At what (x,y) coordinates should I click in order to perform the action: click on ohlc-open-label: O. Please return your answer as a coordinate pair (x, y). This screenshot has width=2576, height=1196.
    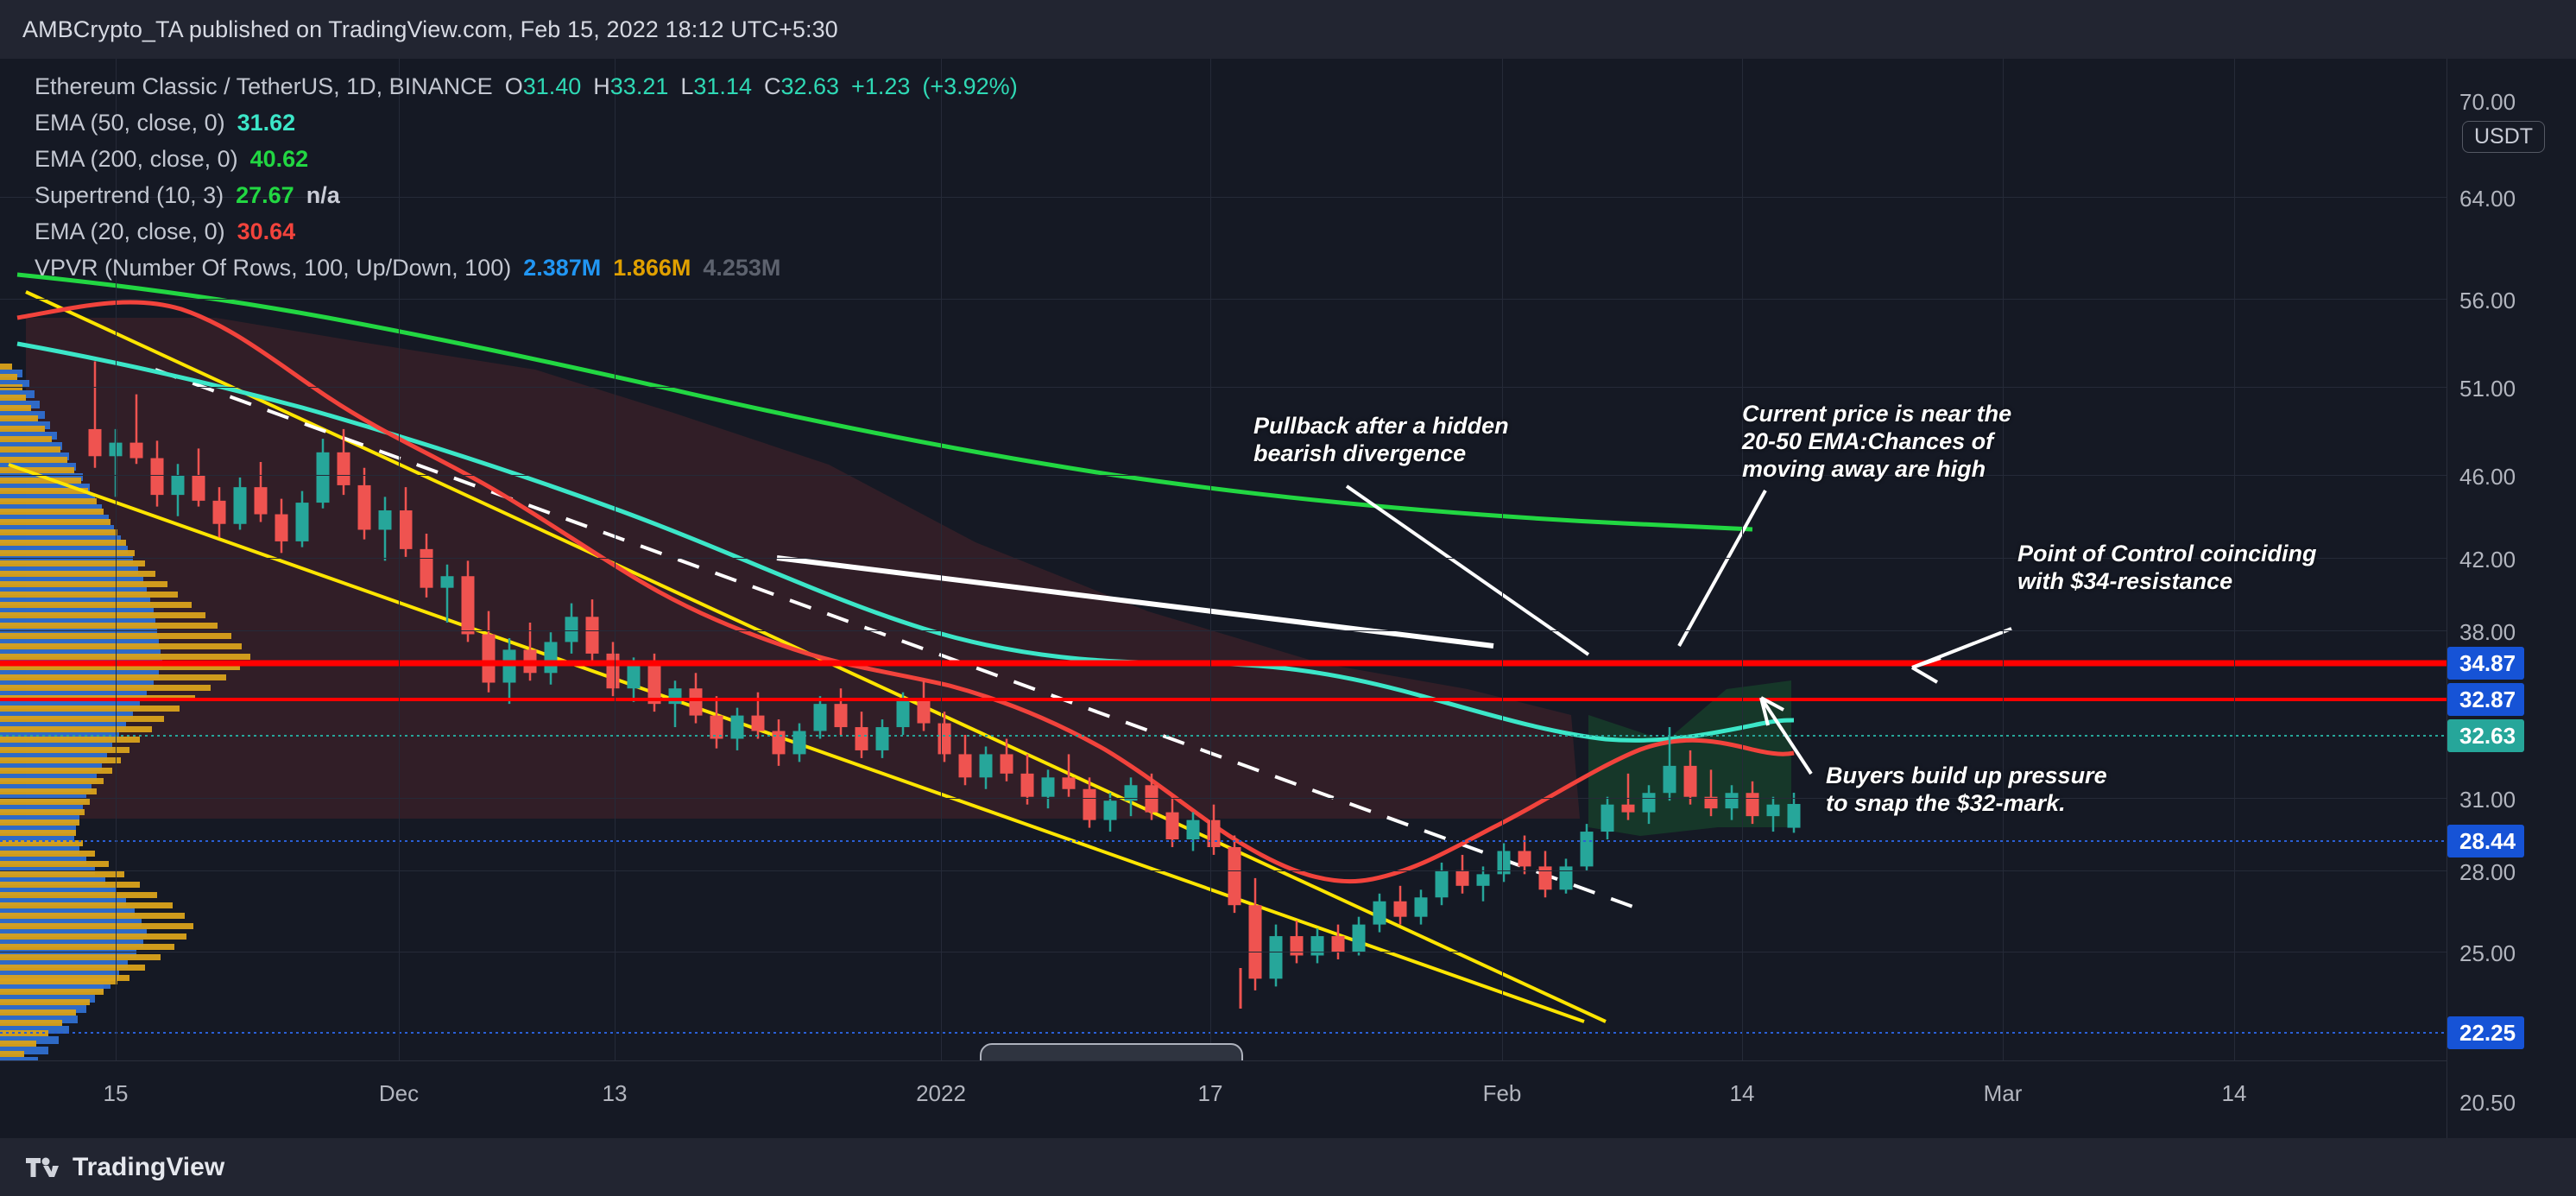
    Looking at the image, I should click on (513, 86).